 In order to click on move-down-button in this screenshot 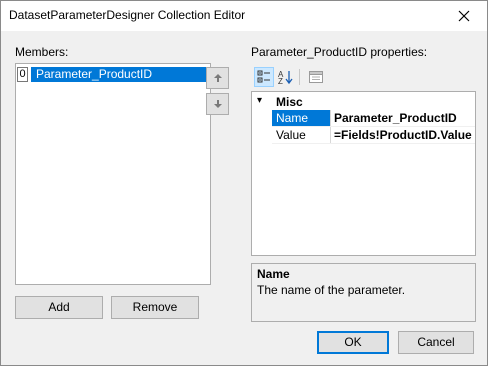, I will do `click(217, 104)`.